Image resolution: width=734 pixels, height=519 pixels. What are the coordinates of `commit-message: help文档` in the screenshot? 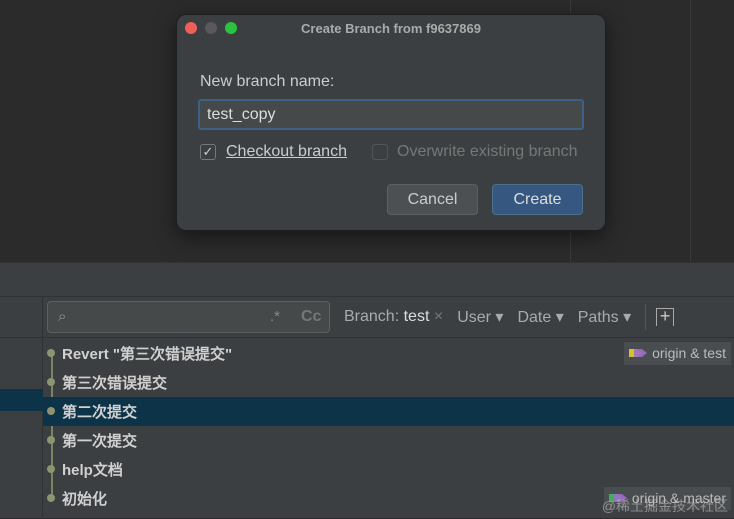 It's located at (92, 470).